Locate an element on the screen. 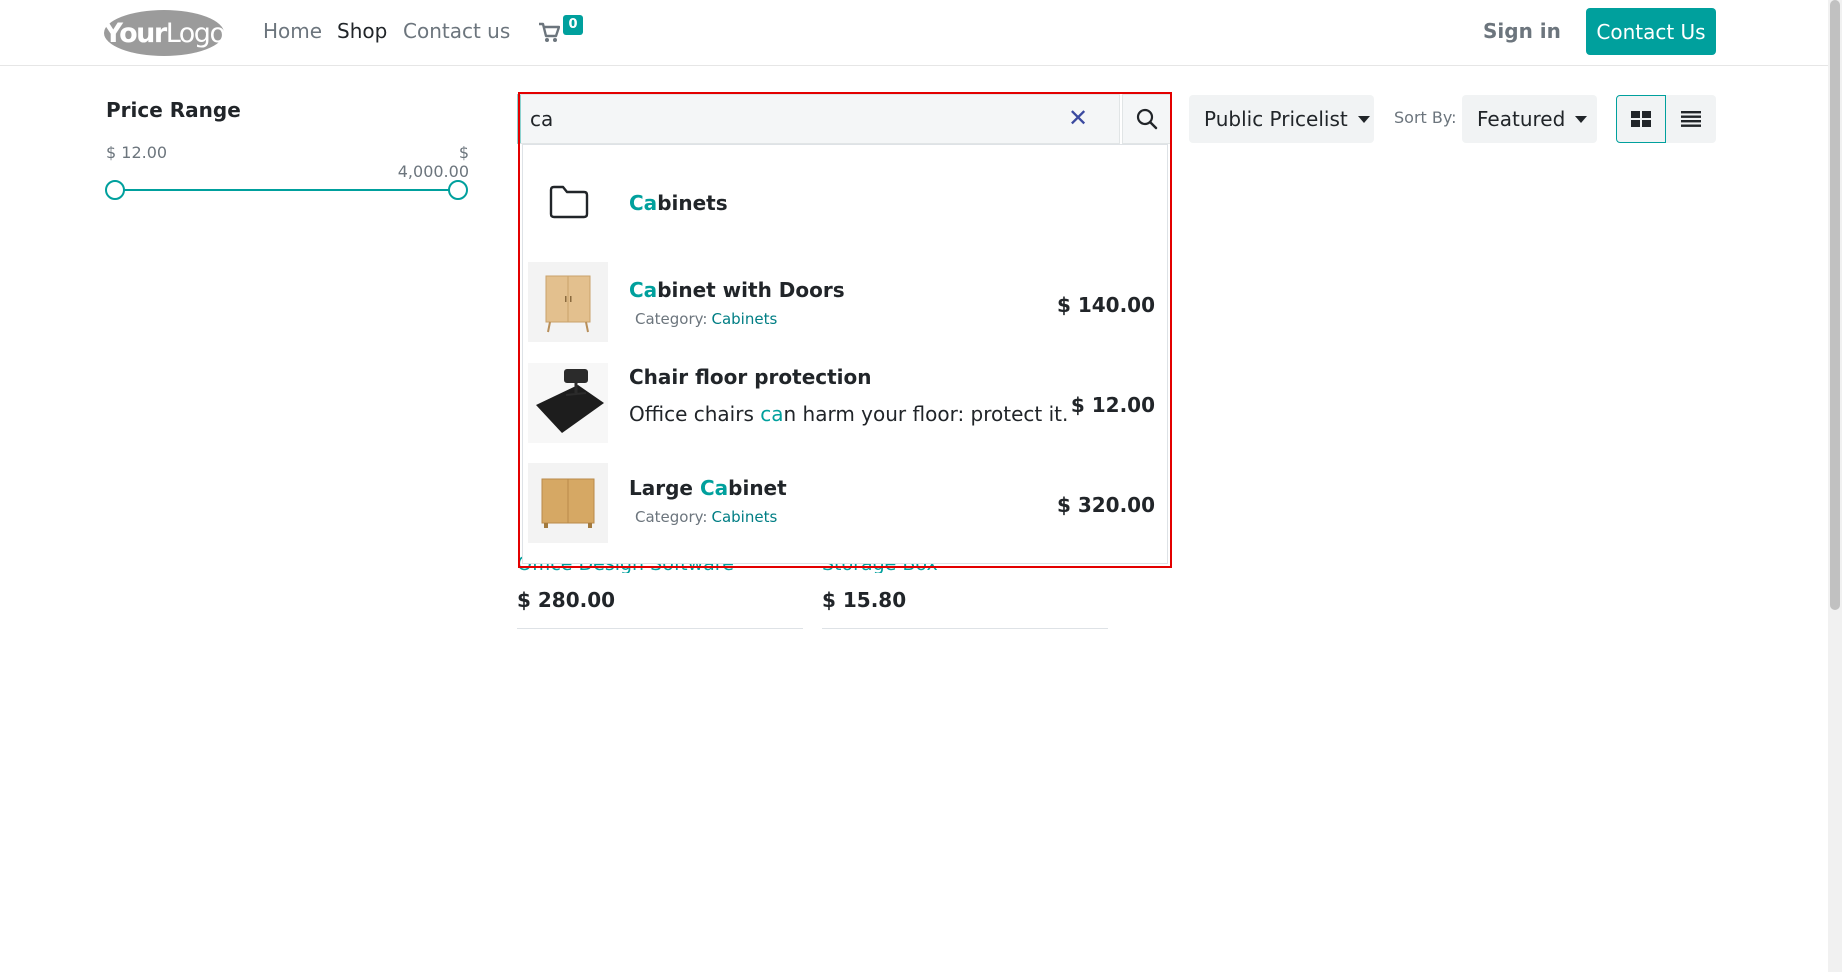 Image resolution: width=1842 pixels, height=972 pixels. cabinet-doors-image is located at coordinates (568, 302).